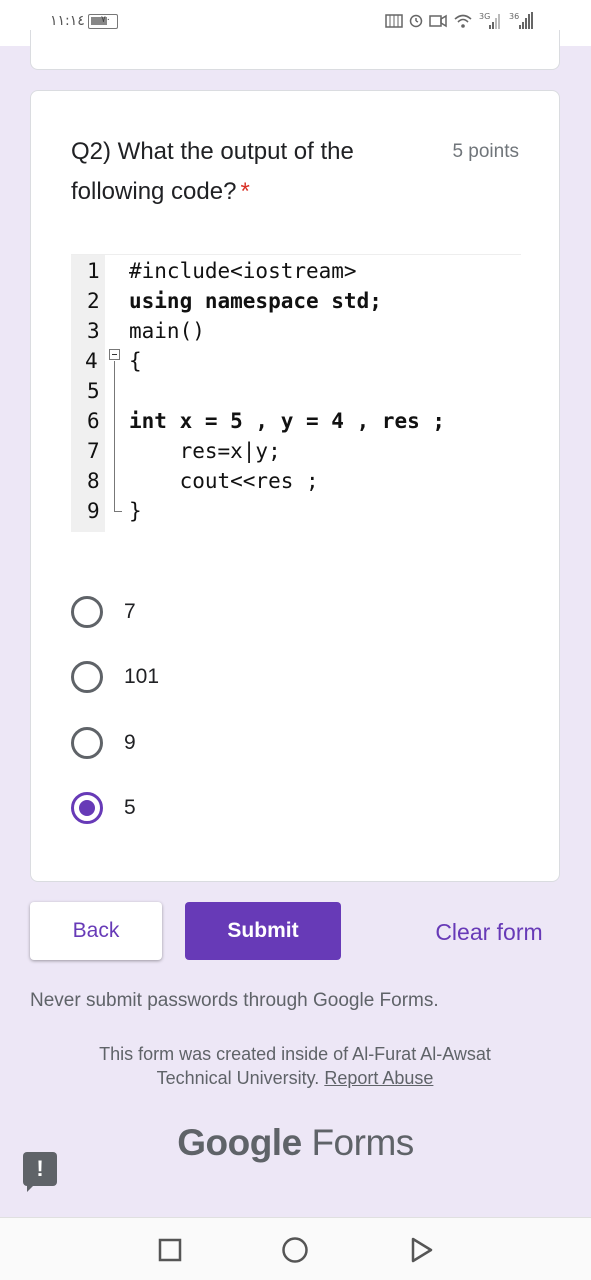 The height and width of the screenshot is (1280, 591). Describe the element at coordinates (484, 16) in the screenshot. I see `svg-text: 3G` at that location.